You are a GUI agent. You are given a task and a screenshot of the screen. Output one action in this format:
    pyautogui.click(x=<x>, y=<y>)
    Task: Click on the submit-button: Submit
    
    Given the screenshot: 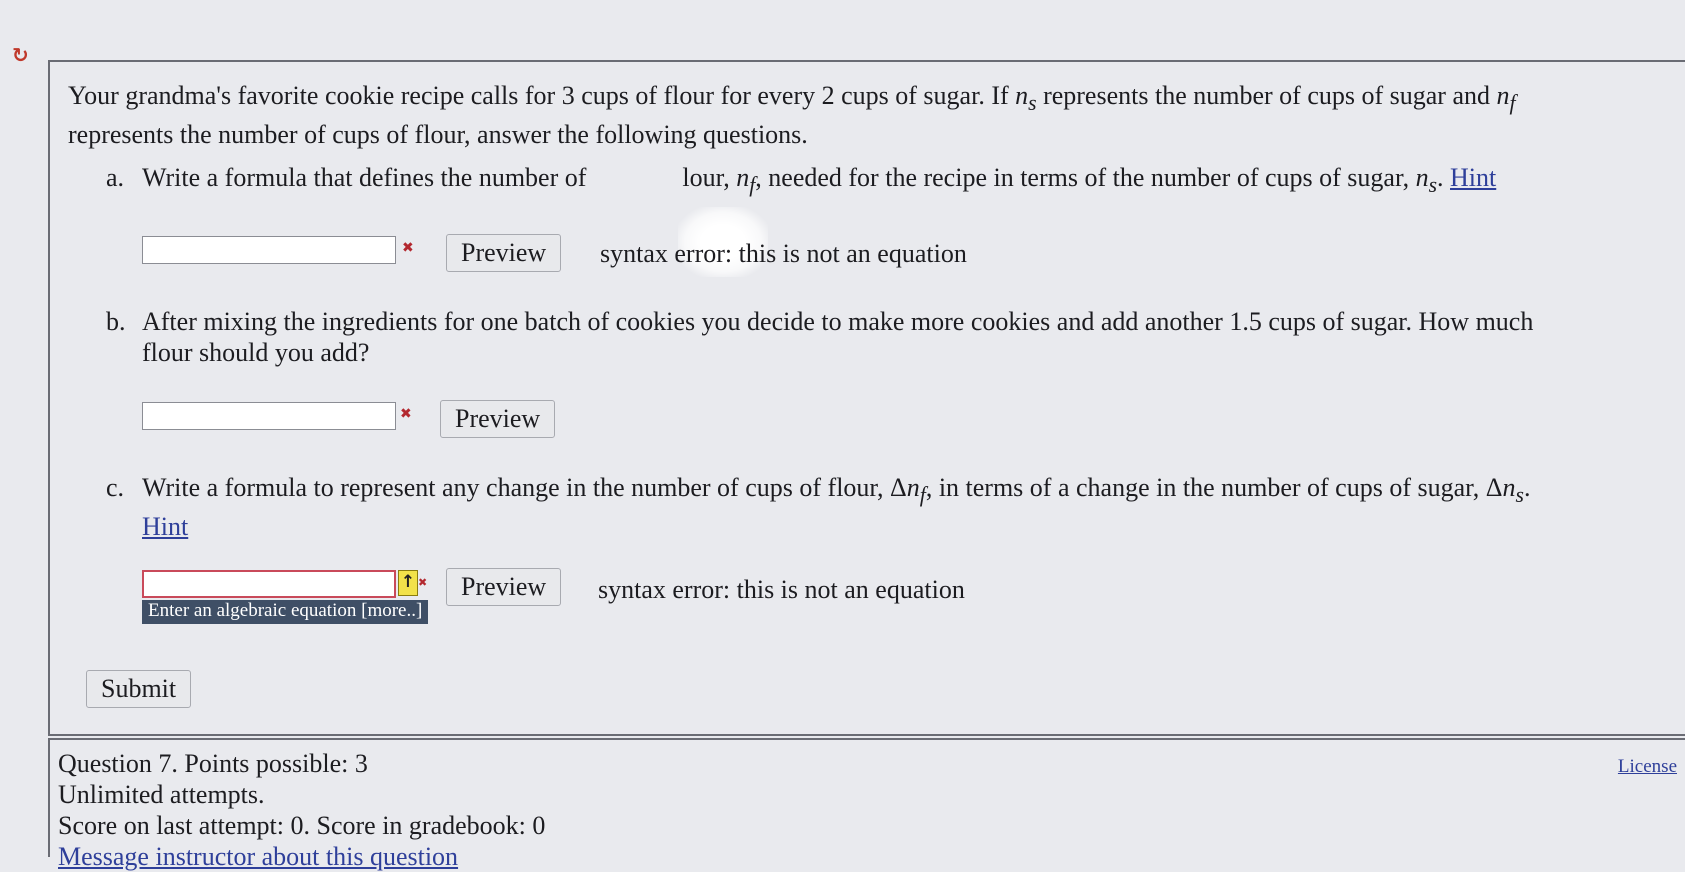 What is the action you would take?
    pyautogui.click(x=139, y=689)
    